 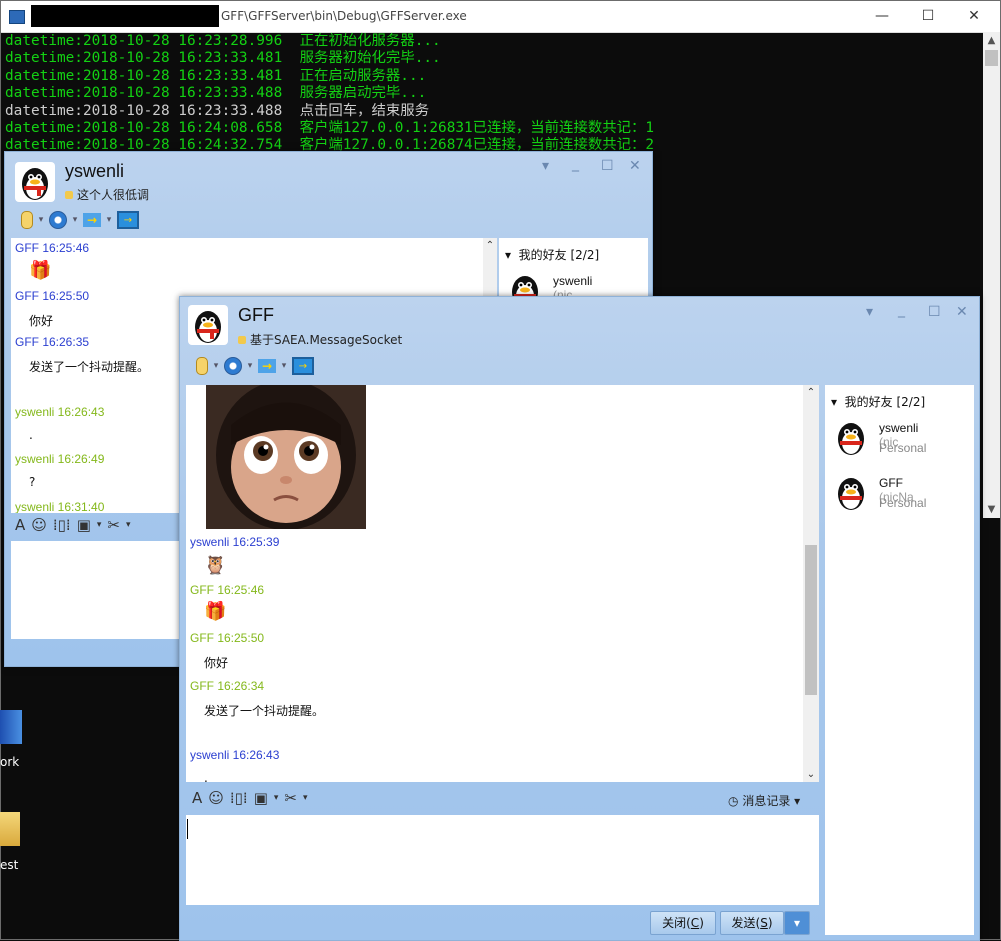 What do you see at coordinates (746, 923) in the screenshot?
I see `send-button-label: 发送(` at bounding box center [746, 923].